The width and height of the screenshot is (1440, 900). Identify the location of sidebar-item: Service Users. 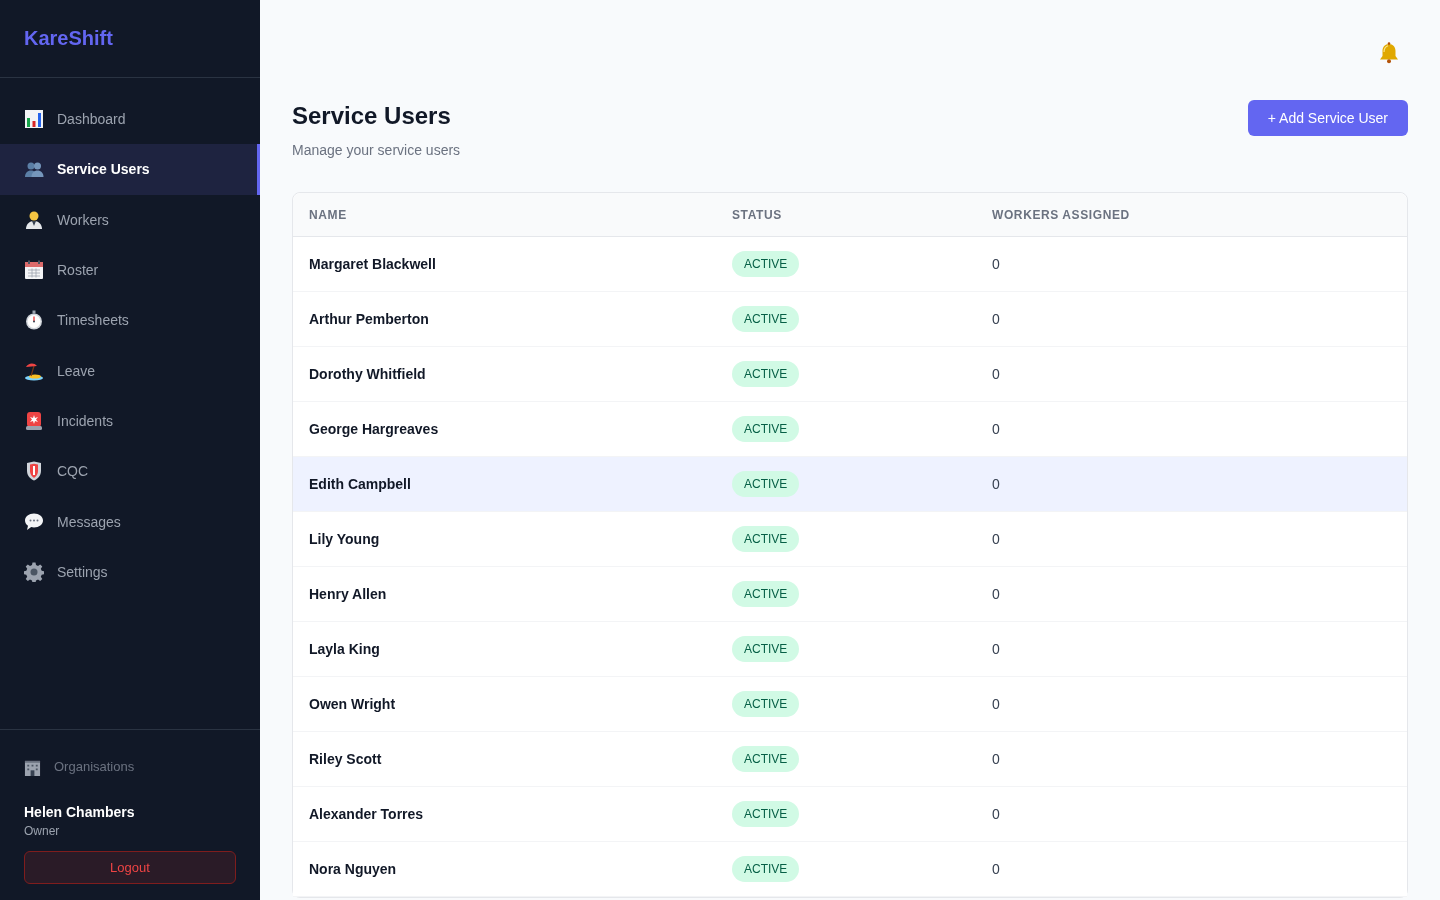
(130, 169).